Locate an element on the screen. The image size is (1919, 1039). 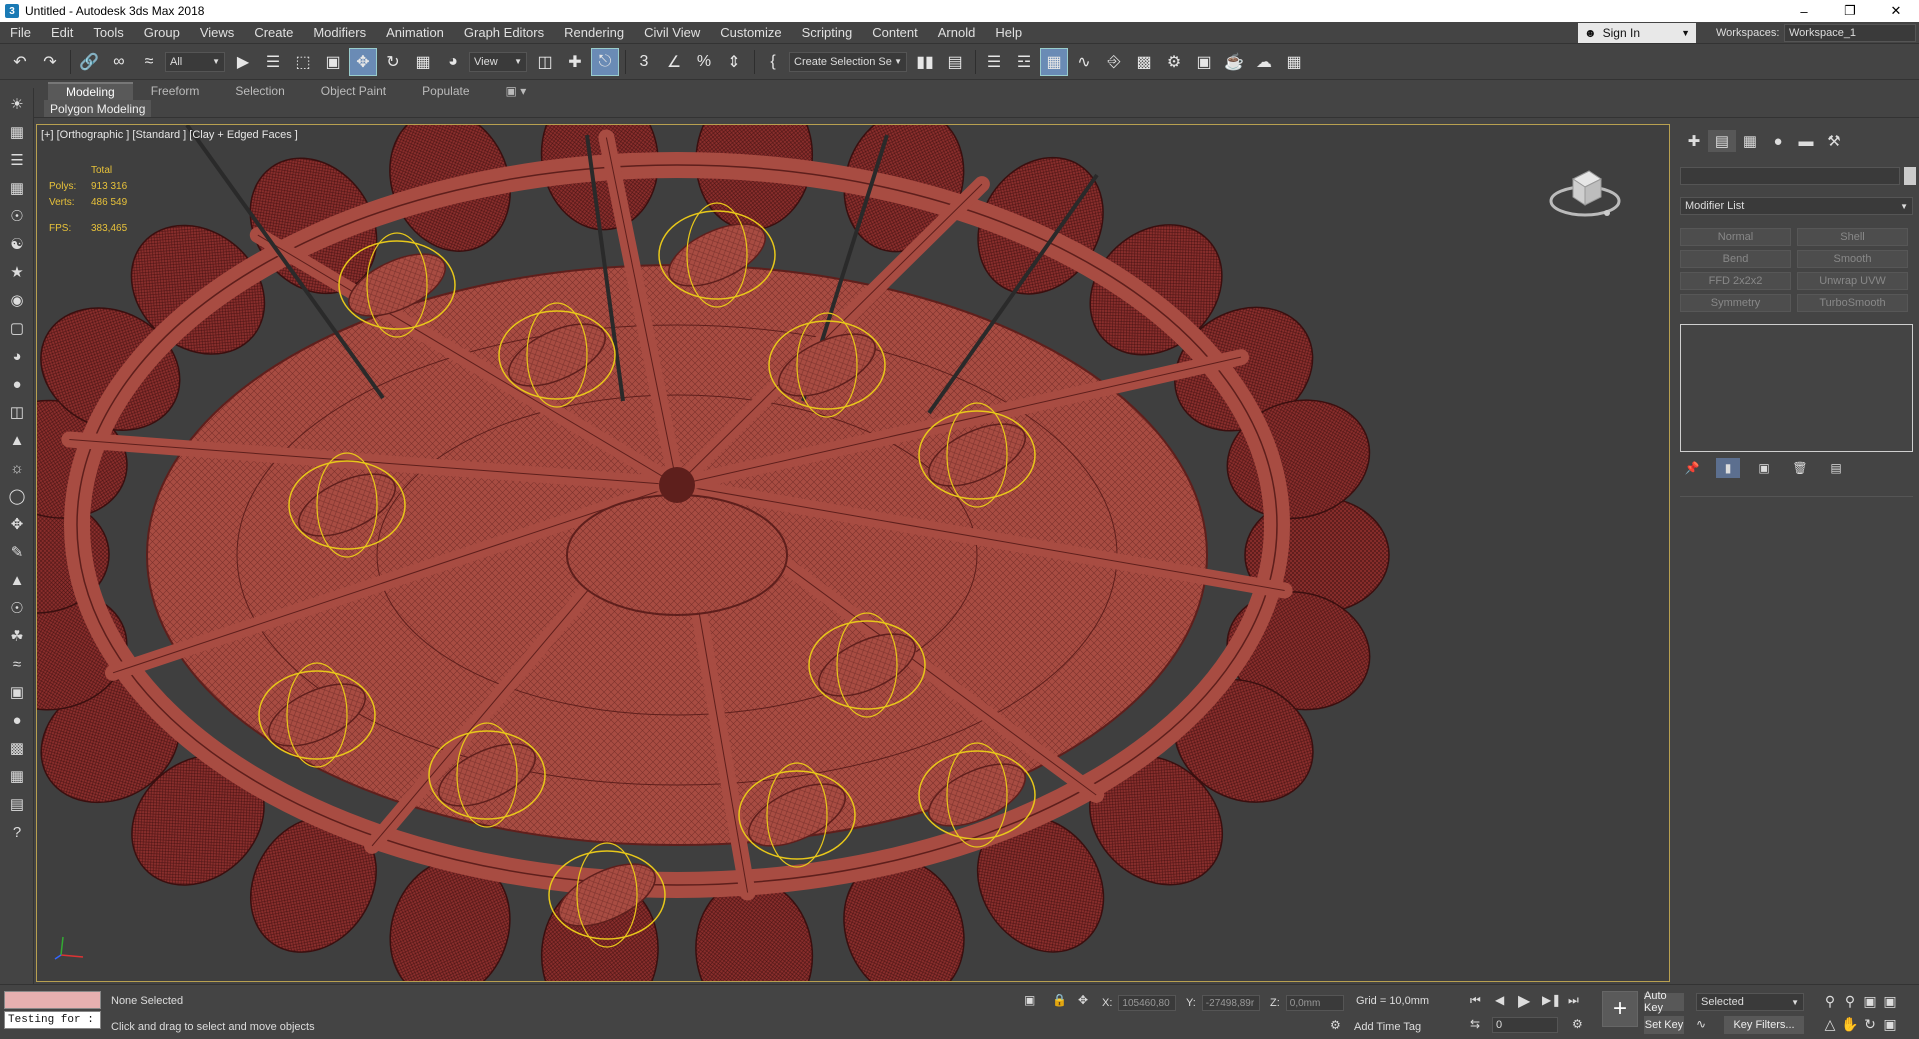
menu-scripting: Scripting is located at coordinates (827, 32).